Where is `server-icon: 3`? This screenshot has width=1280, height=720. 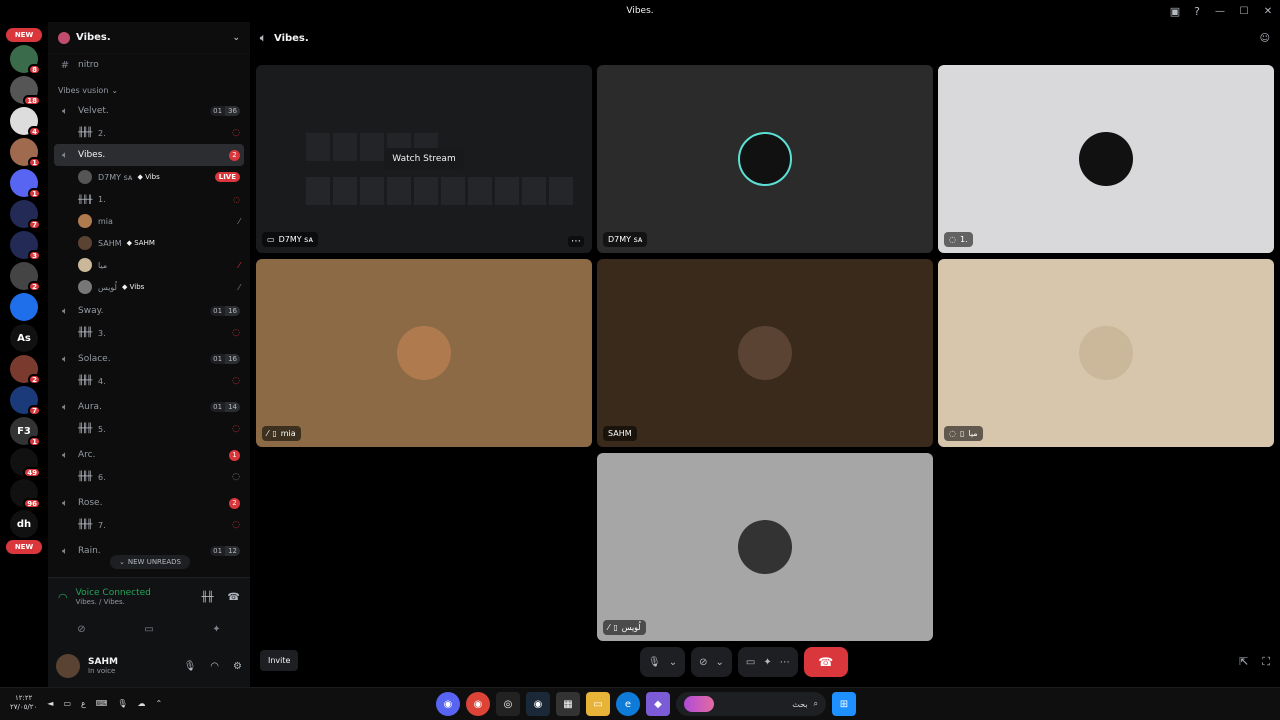
server-icon: 3 is located at coordinates (25, 246).